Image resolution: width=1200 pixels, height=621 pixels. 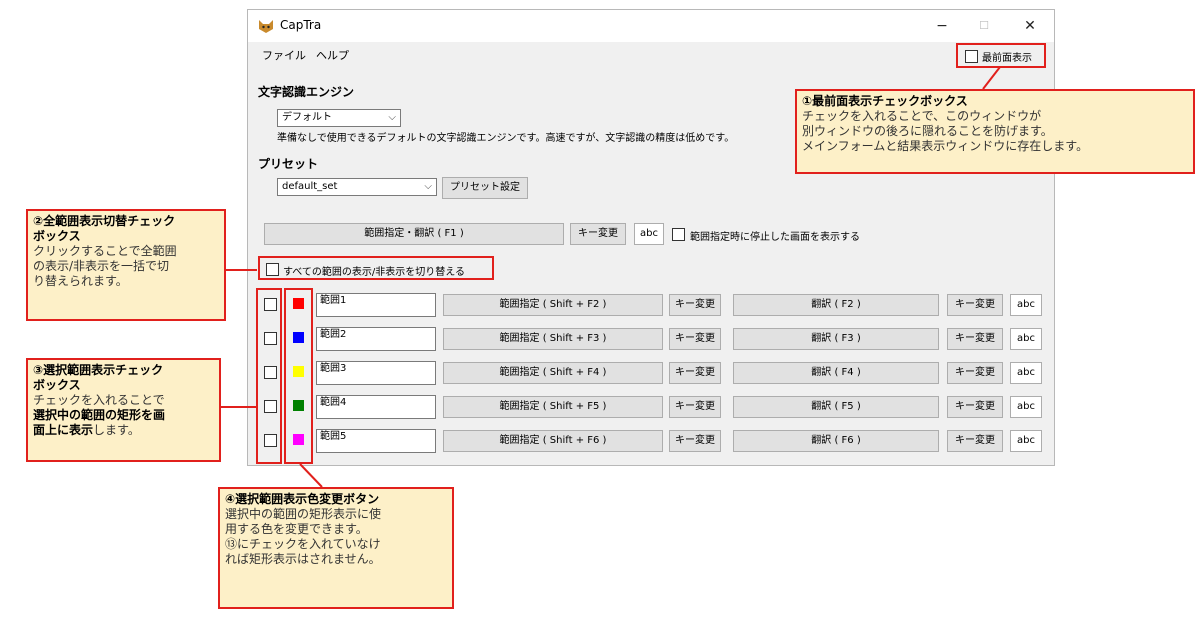 I want to click on callout-toggle-all-title-2: ボックス, so click(x=57, y=236).